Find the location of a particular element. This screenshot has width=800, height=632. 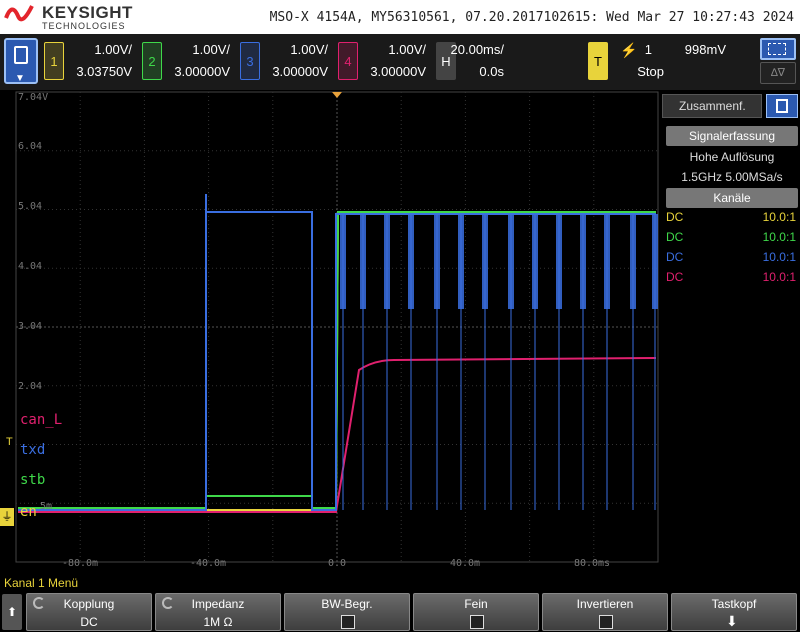

softkey-value: 1M Ω is located at coordinates (218, 622).